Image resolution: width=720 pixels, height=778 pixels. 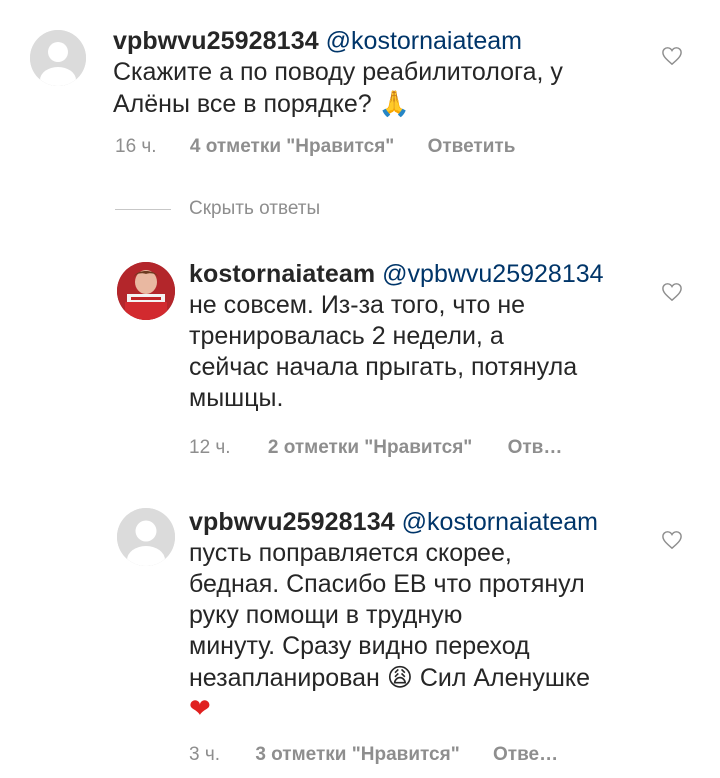 What do you see at coordinates (254, 209) in the screenshot?
I see `hide-replies-label: Скрыть ответы` at bounding box center [254, 209].